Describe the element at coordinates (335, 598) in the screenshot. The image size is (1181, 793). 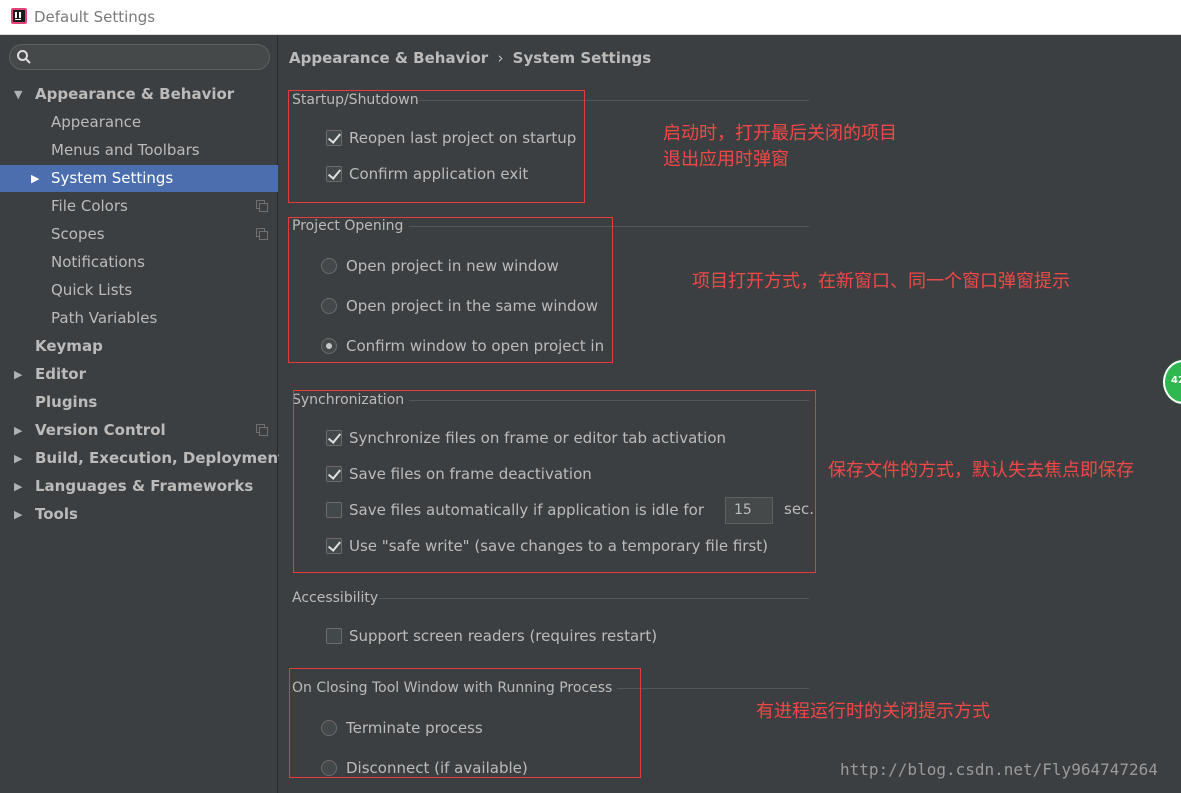
I see `accessibility-section-title: Accessibility` at that location.